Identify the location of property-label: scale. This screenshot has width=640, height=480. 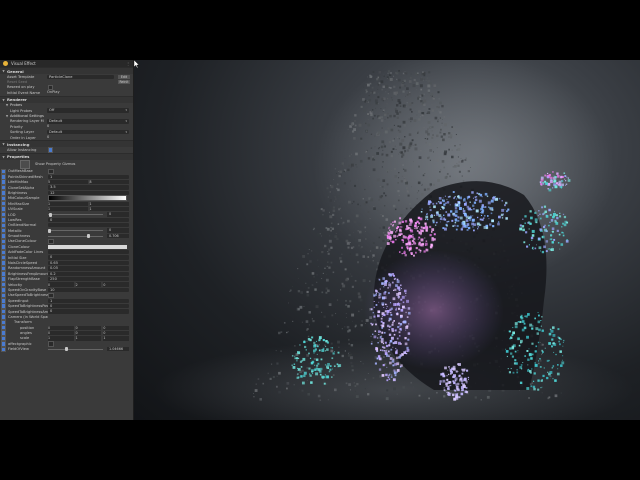
(25, 338).